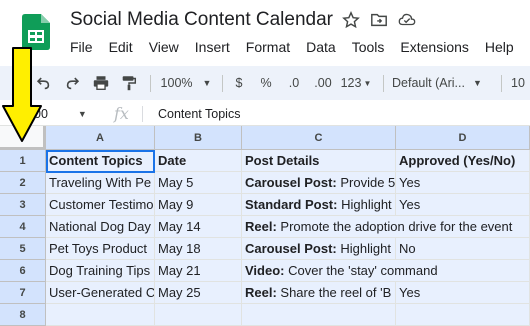 This screenshot has height=326, width=530. I want to click on fx-icon: fx, so click(121, 113).